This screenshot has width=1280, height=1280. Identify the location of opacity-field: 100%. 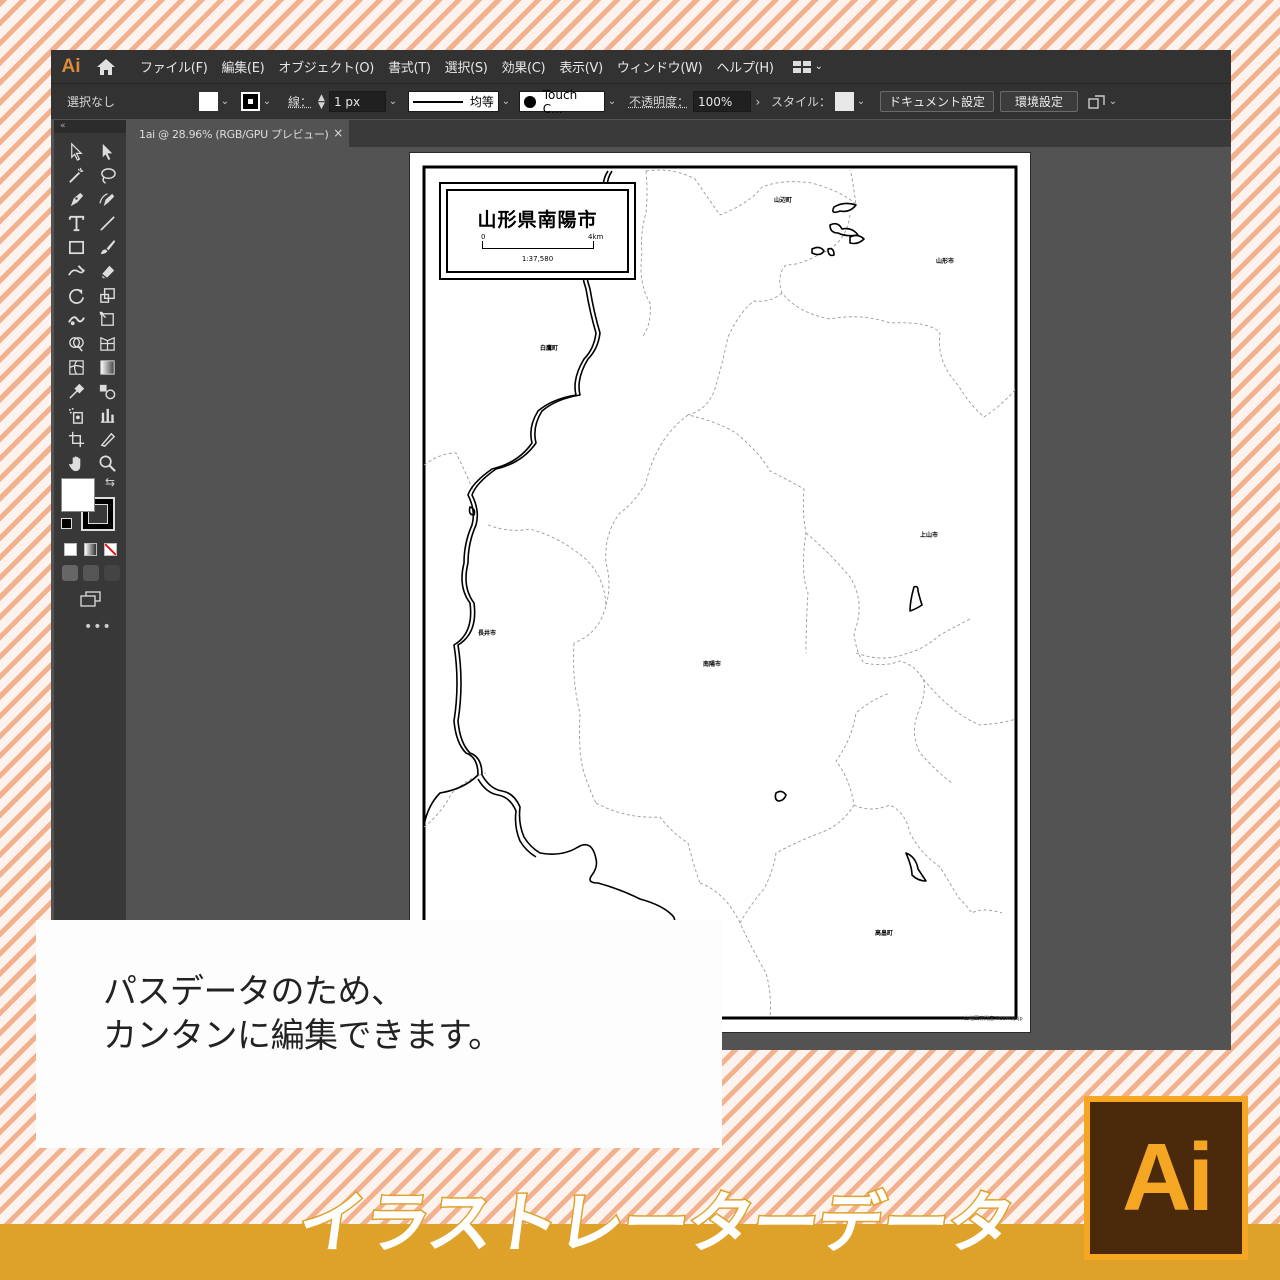
(721, 101).